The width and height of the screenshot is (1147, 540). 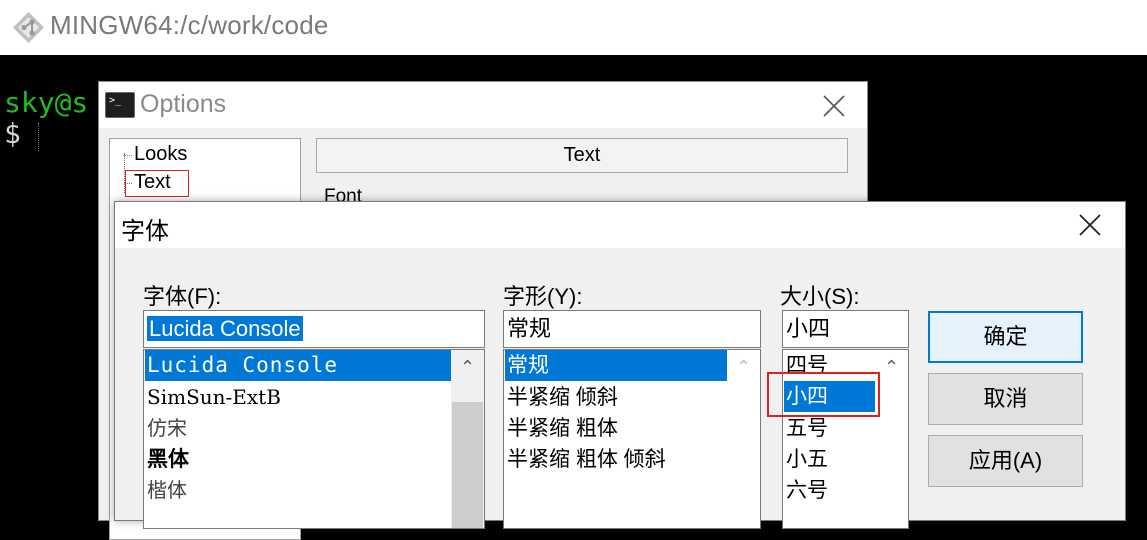 I want to click on terminal-cursor, so click(x=38, y=137).